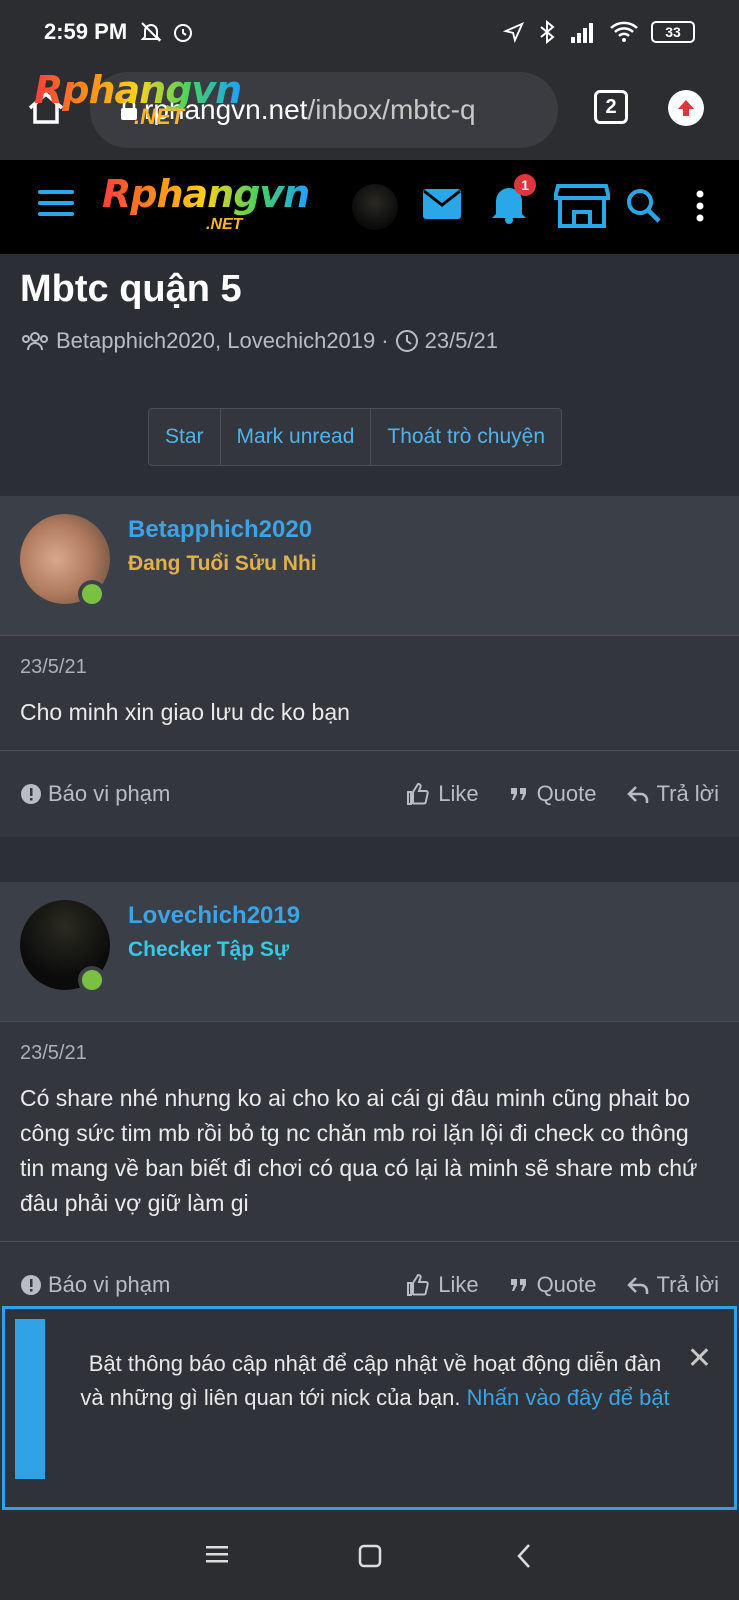  Describe the element at coordinates (217, 1554) in the screenshot. I see `recent-apps-icon` at that location.